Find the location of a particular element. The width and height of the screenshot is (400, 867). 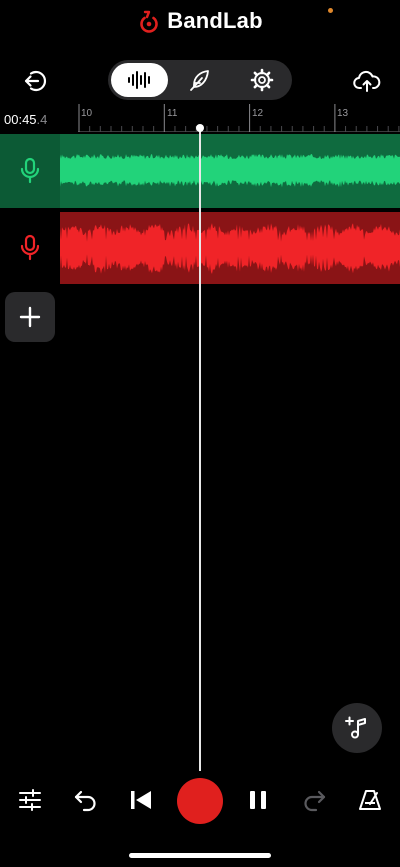

metronome-button is located at coordinates (370, 800).